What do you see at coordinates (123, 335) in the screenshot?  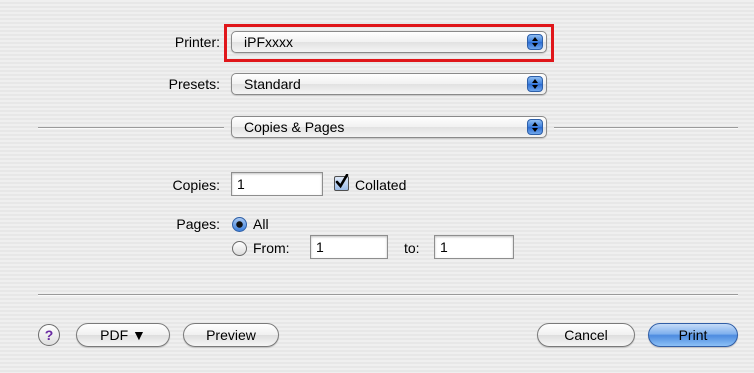 I see `pdf-button: PDF ▼` at bounding box center [123, 335].